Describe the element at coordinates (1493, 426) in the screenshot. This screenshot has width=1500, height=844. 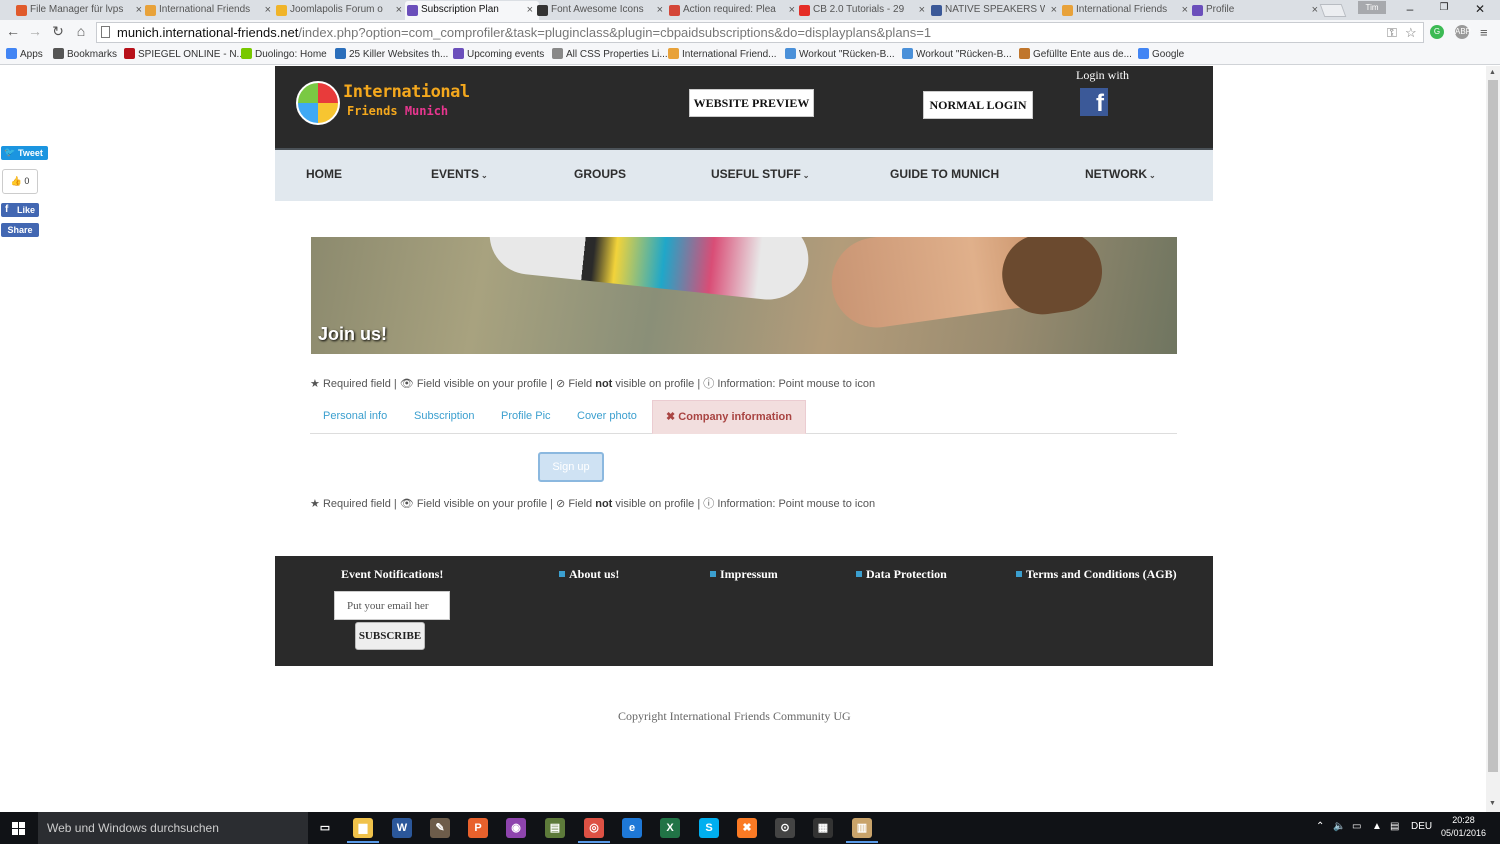
I see `scroll-thumb` at that location.